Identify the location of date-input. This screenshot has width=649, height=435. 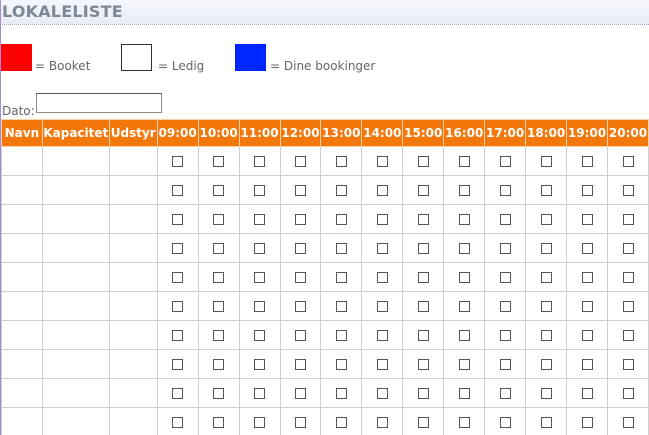
(99, 103).